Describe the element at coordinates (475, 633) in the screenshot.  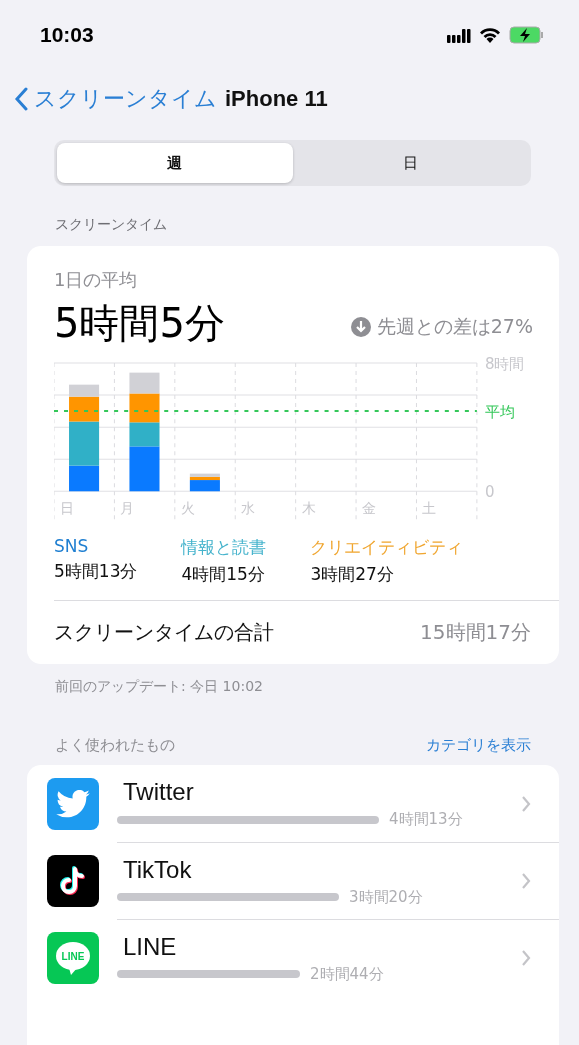
I see `total-value: 15時間17分` at that location.